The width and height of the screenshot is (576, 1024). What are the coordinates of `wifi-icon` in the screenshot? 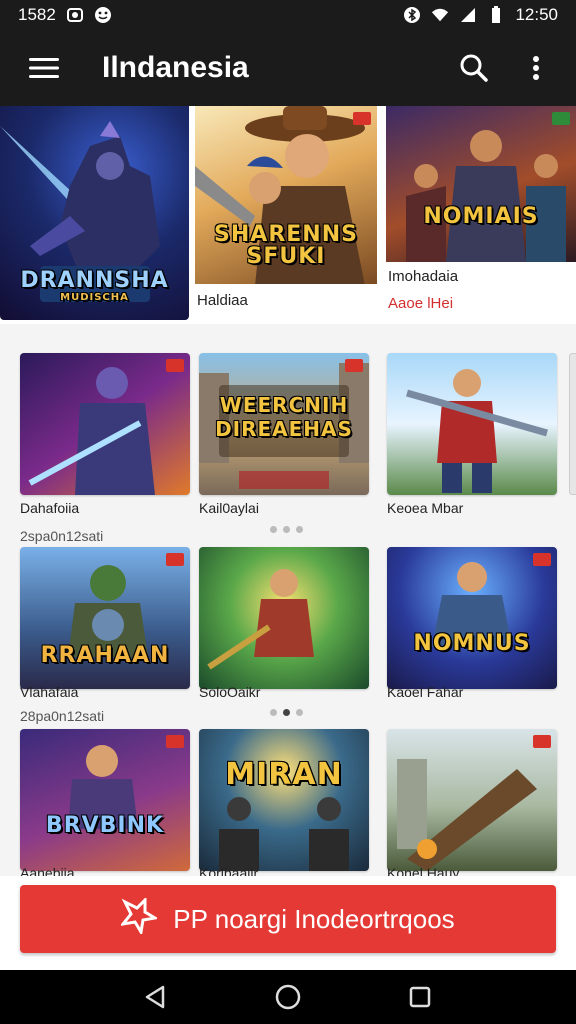 It's located at (440, 15).